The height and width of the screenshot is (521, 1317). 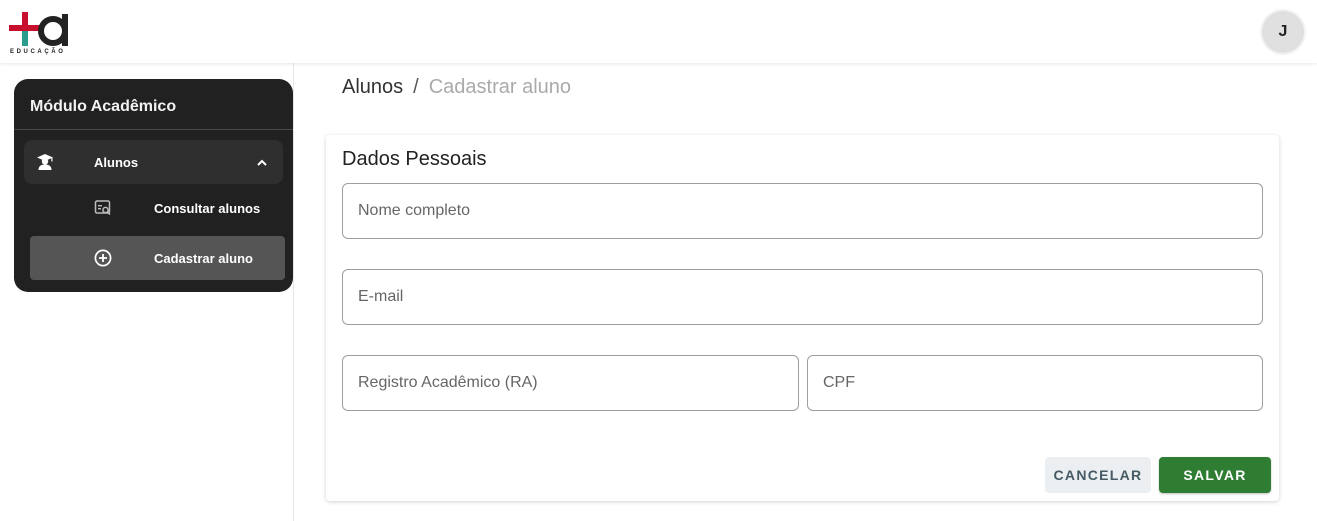 I want to click on breadcrumb-parent-link: Alunos, so click(x=372, y=87).